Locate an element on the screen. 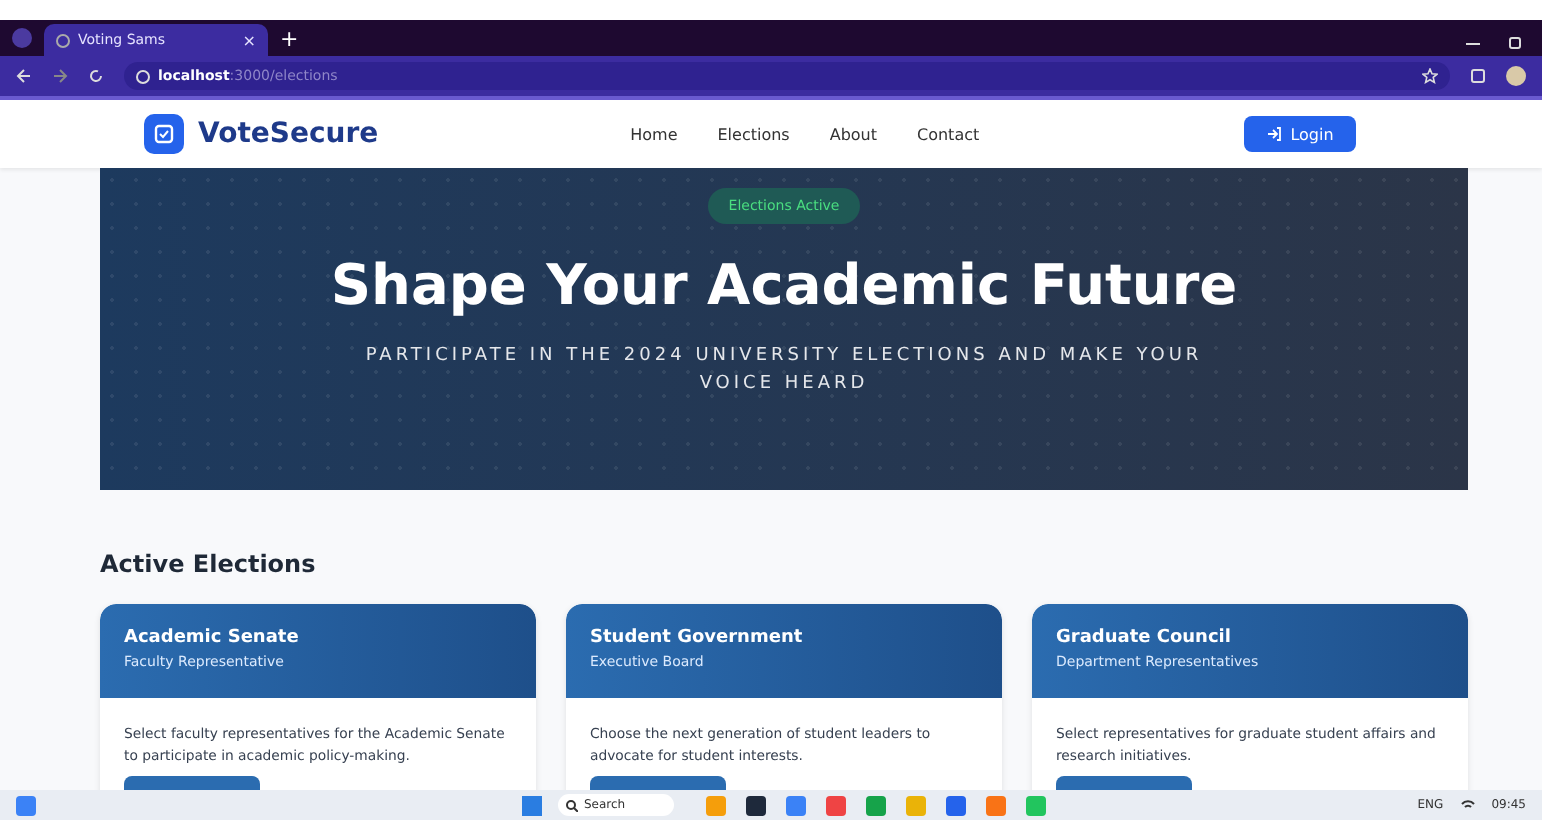 This screenshot has height=820, width=1542. profile-avatar-icon is located at coordinates (1516, 76).